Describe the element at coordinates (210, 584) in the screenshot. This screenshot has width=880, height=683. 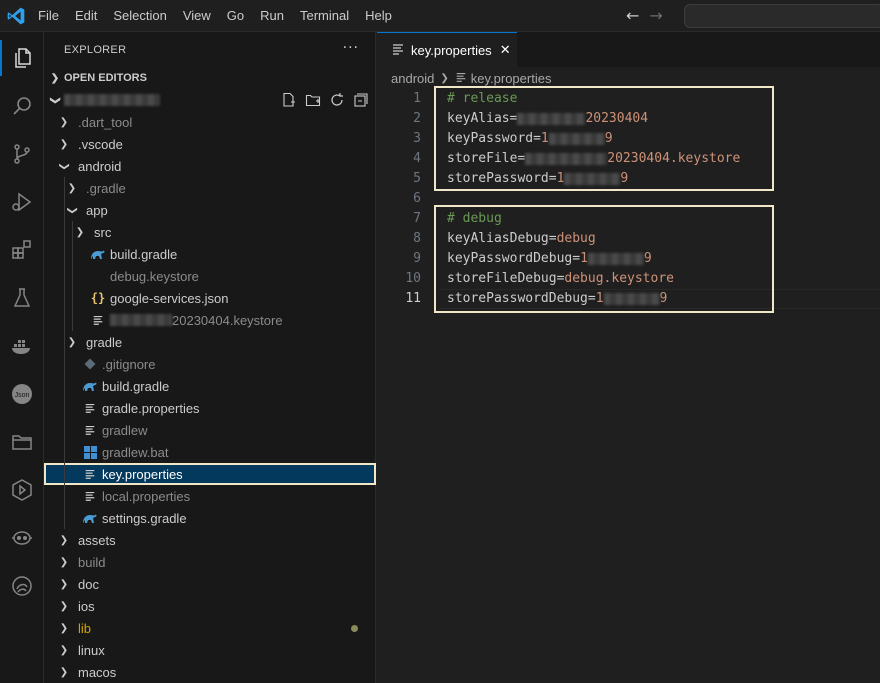
I see `tree-item: ❯ doc` at that location.